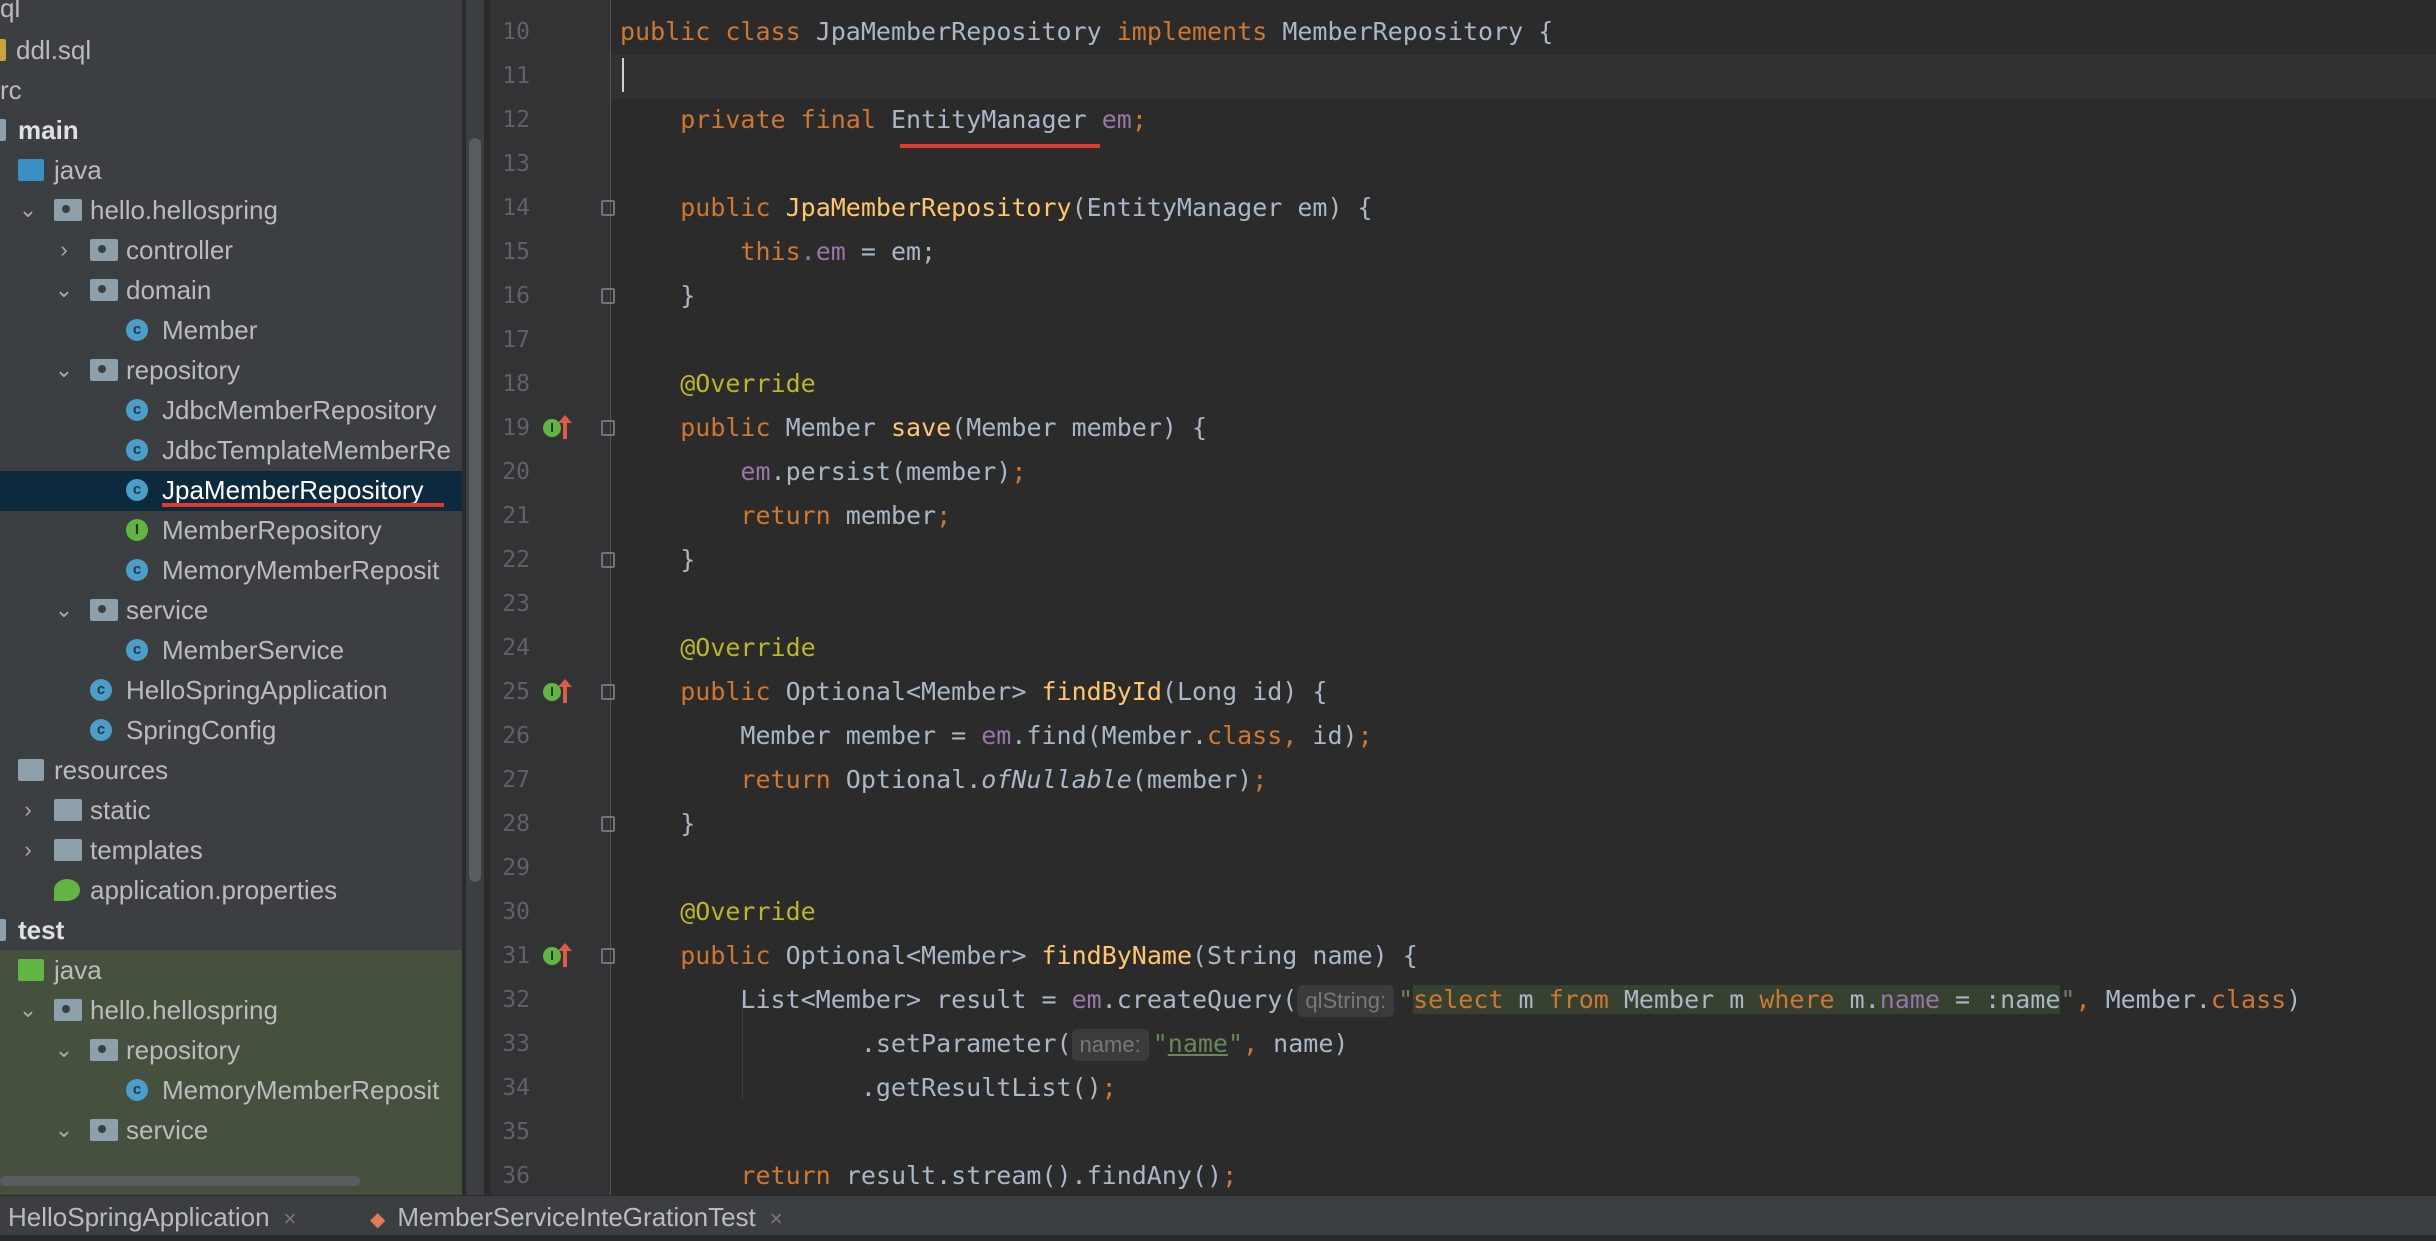 The width and height of the screenshot is (2436, 1241). I want to click on code-line-16: }, so click(657, 296).